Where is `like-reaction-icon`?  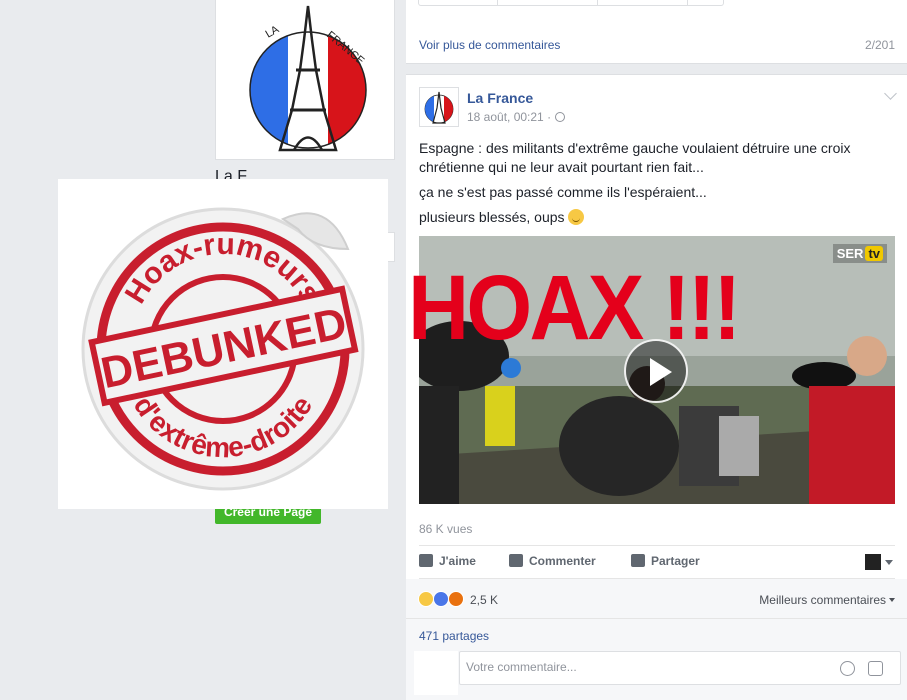 like-reaction-icon is located at coordinates (441, 599).